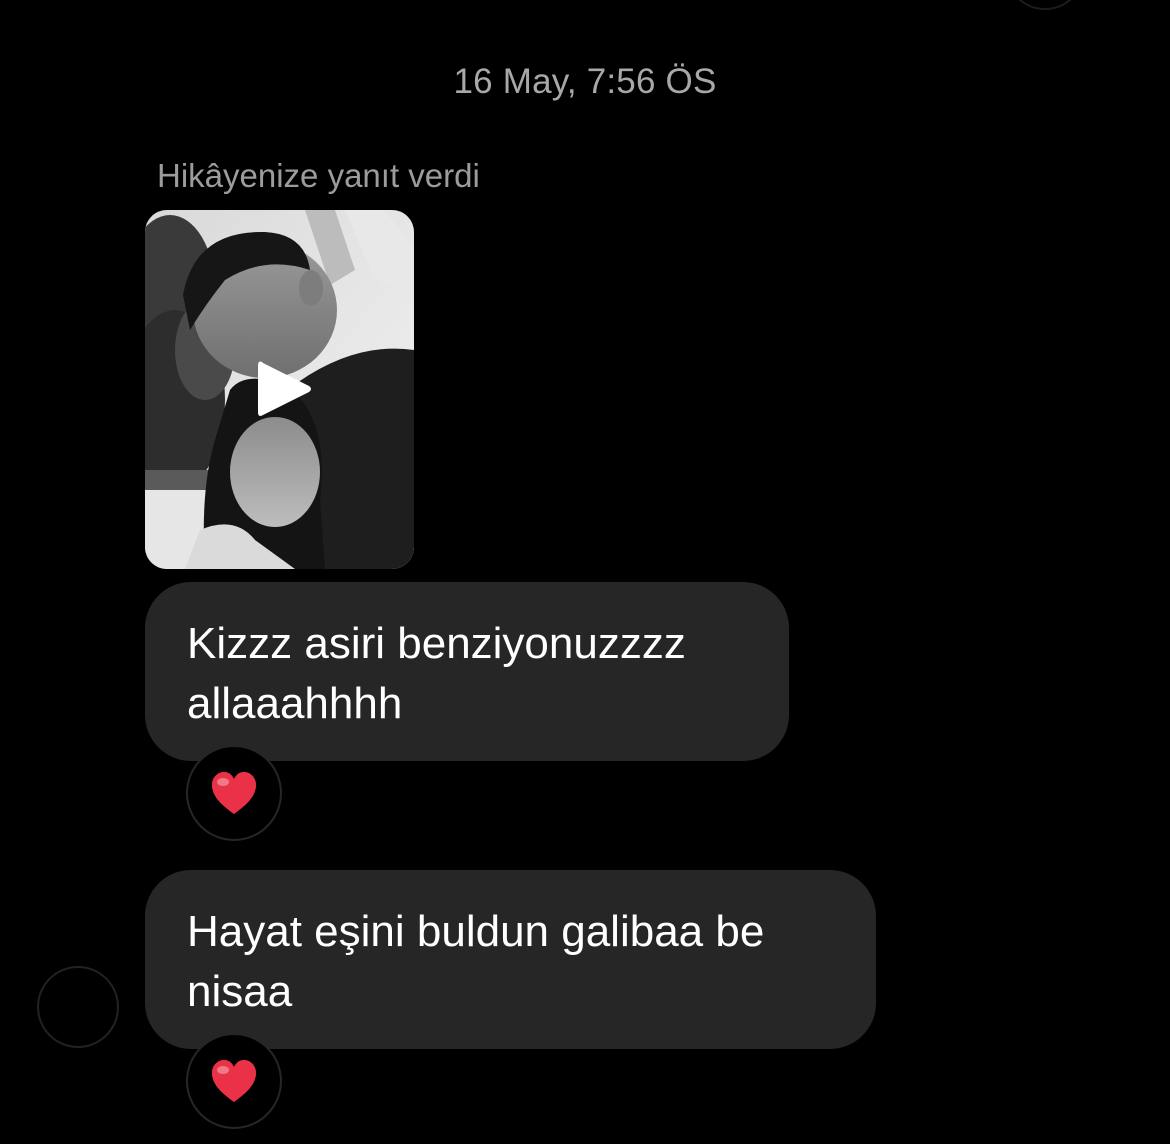 The width and height of the screenshot is (1170, 1144). Describe the element at coordinates (510, 959) in the screenshot. I see `message-bubble-2: Hayat eşini buldun galibaa be nisaa` at that location.